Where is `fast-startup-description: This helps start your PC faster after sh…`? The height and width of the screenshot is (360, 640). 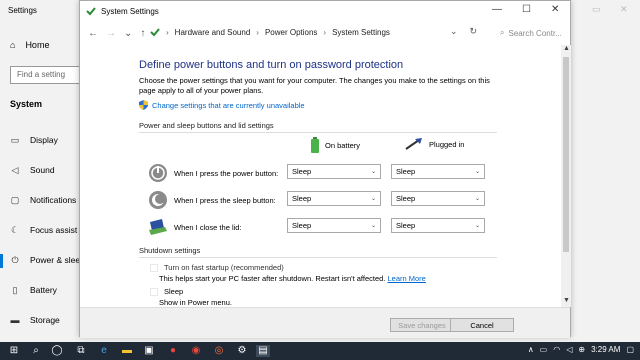
fast-startup-description: This helps start your PC faster after sh… is located at coordinates (292, 278).